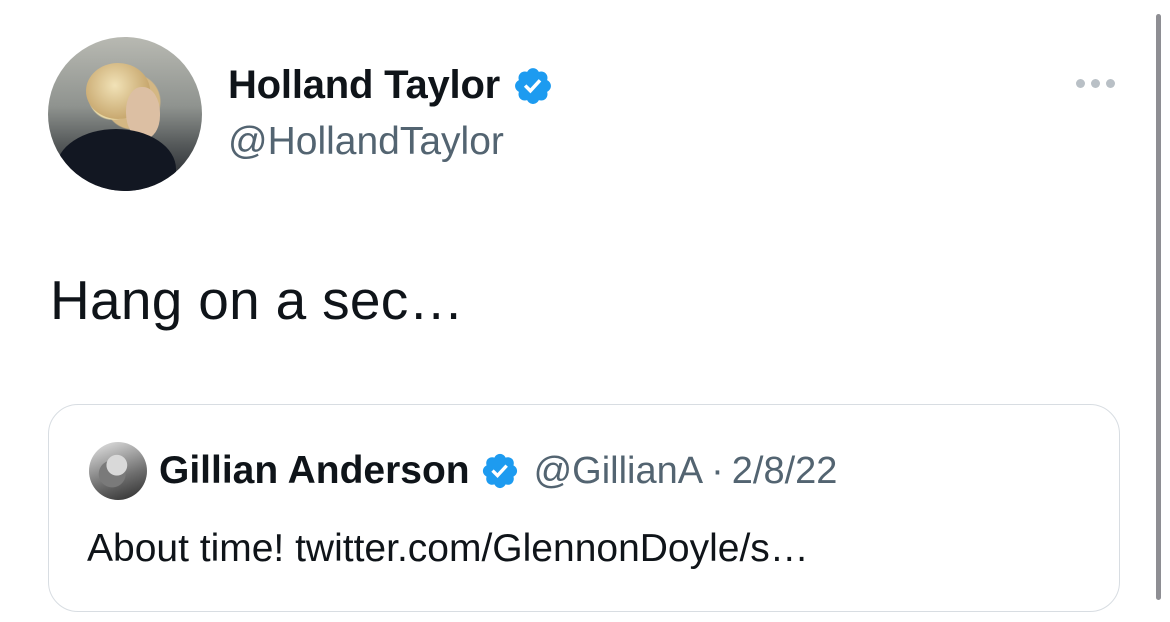 The height and width of the screenshot is (622, 1170). I want to click on quoted-author-avatar, so click(118, 471).